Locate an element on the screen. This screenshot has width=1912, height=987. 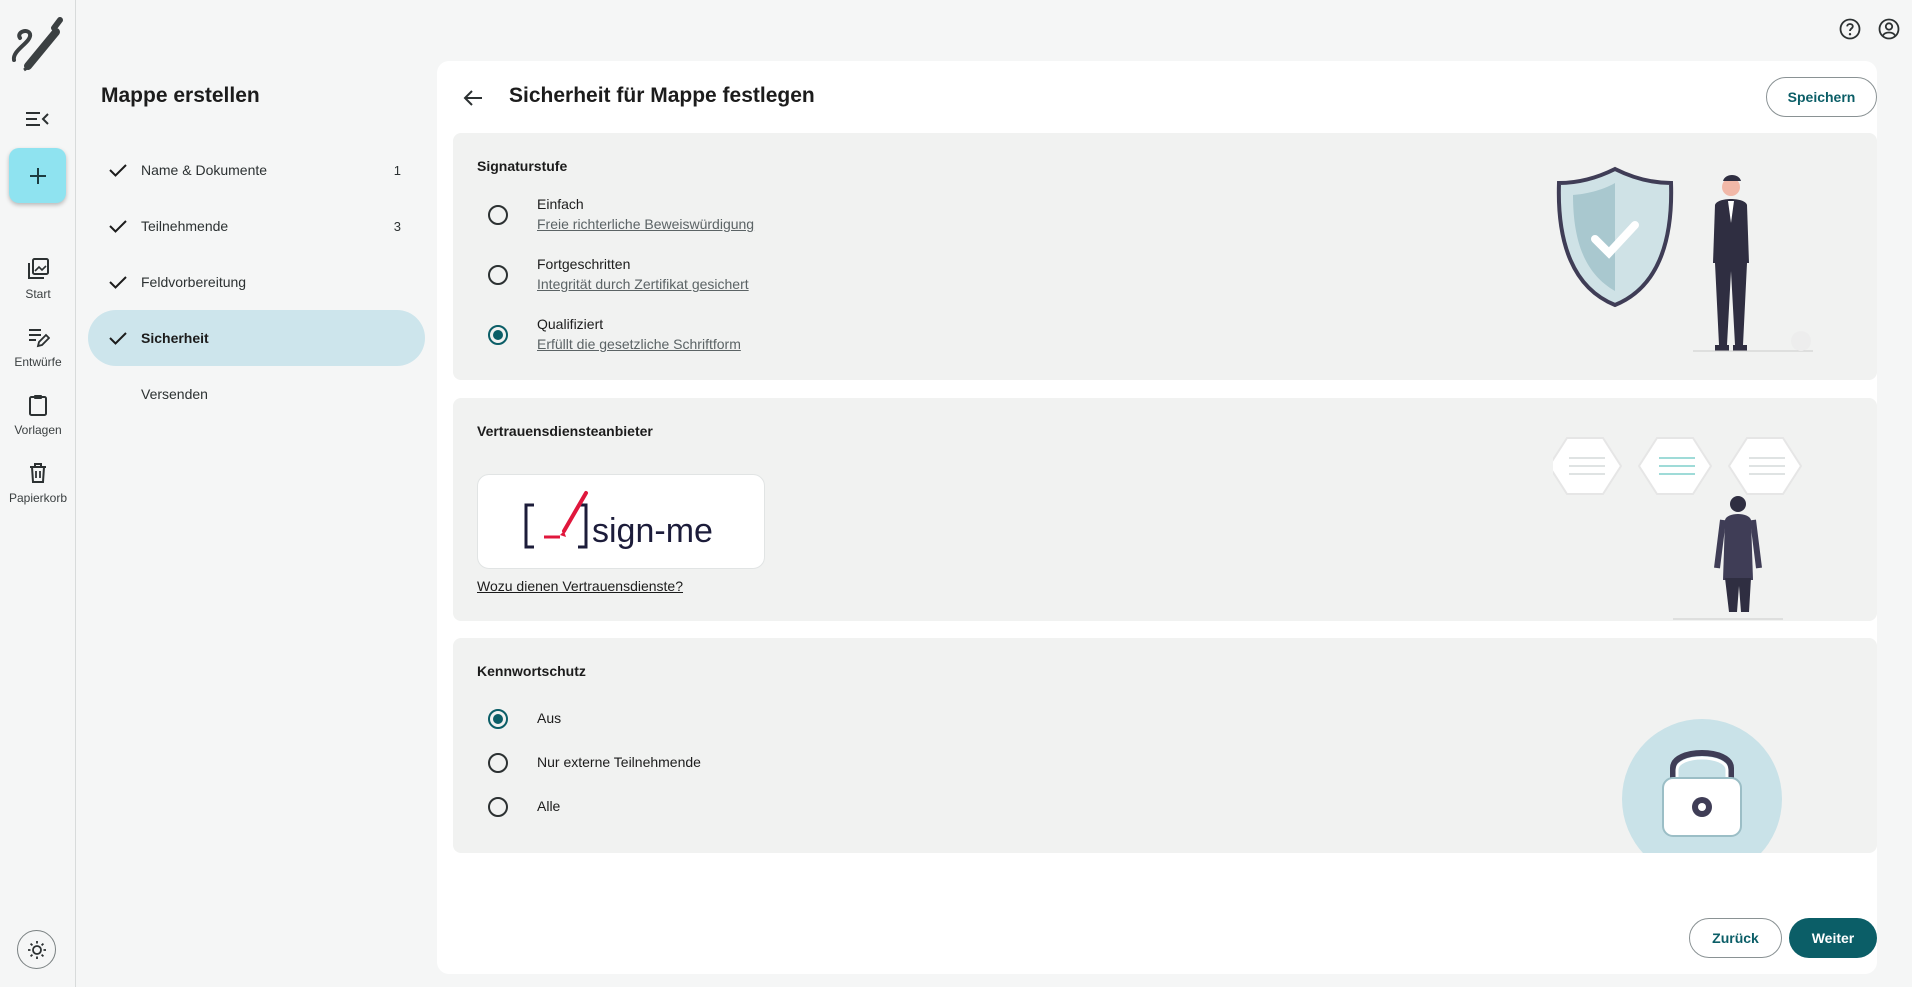
arrow-back-icon is located at coordinates (474, 98).